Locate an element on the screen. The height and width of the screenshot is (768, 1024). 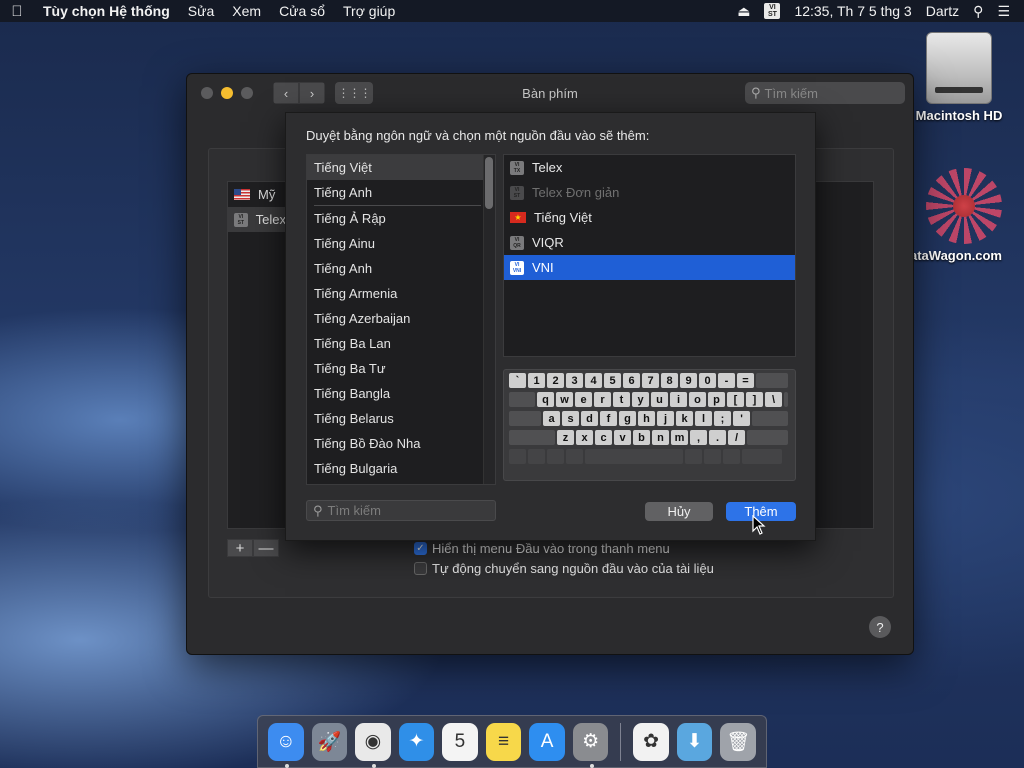
keyboard-key: v is located at coordinates (622, 437).